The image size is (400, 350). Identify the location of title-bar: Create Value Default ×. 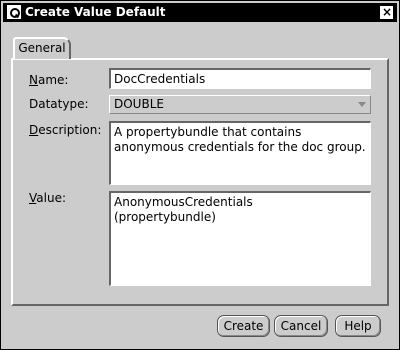
(200, 12).